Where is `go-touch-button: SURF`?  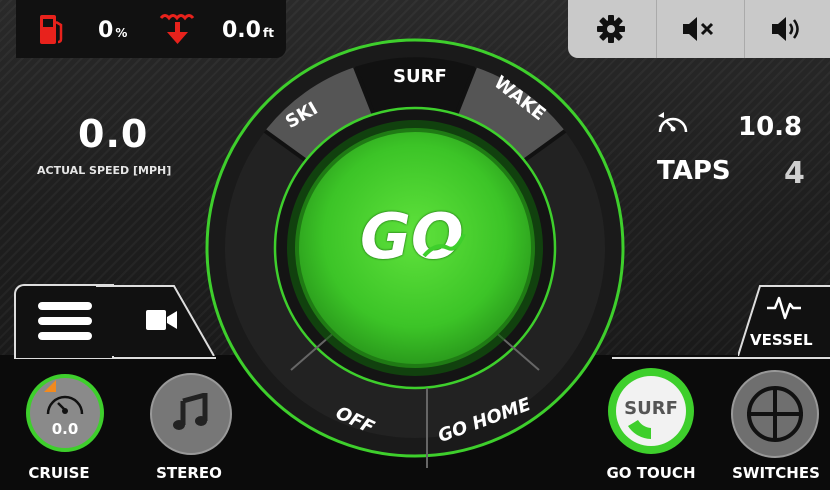 go-touch-button: SURF is located at coordinates (651, 411).